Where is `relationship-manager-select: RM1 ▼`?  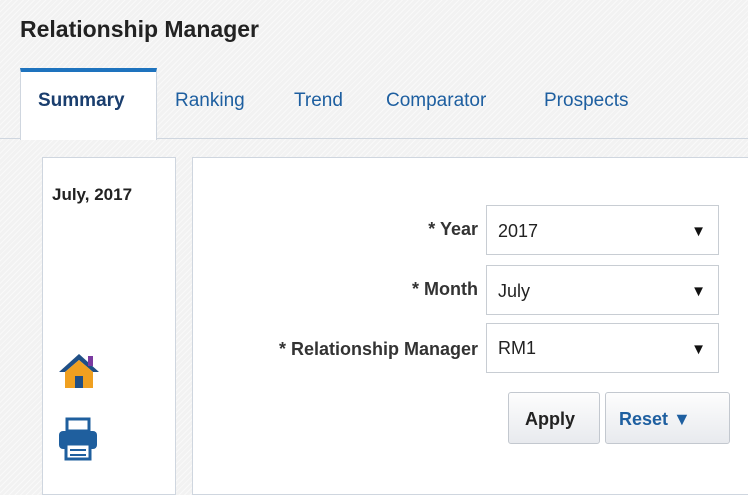 relationship-manager-select: RM1 ▼ is located at coordinates (602, 348).